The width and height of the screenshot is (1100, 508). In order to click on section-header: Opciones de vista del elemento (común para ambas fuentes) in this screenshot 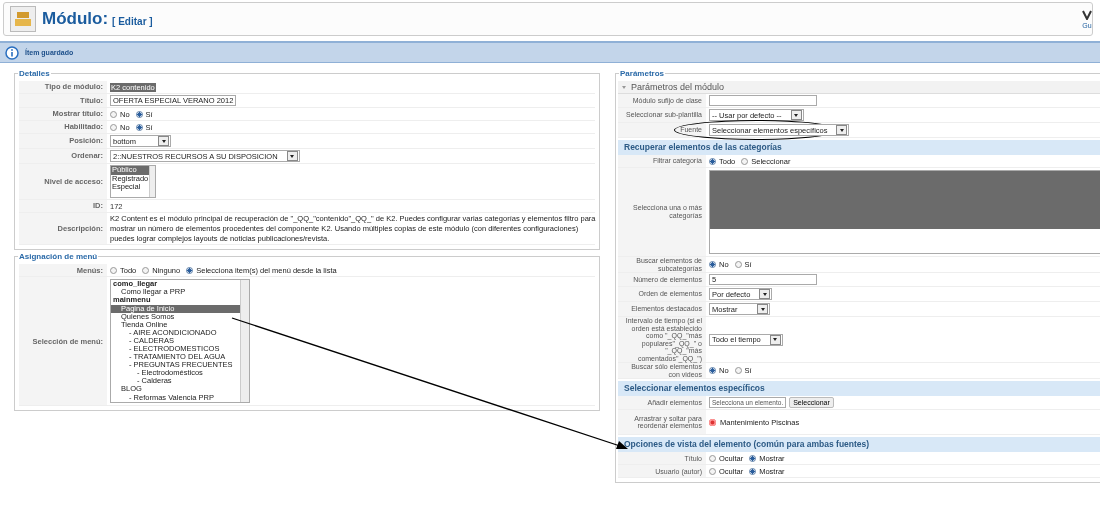, I will do `click(859, 445)`.